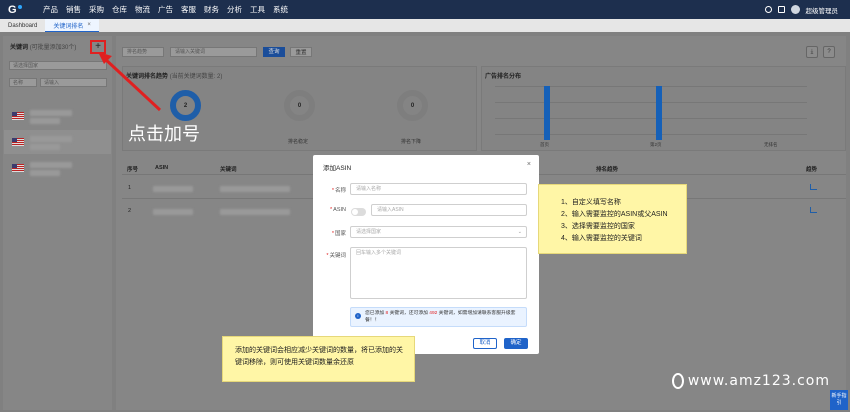 This screenshot has height=412, width=850. I want to click on asin-input: 请输入ASIN, so click(449, 210).